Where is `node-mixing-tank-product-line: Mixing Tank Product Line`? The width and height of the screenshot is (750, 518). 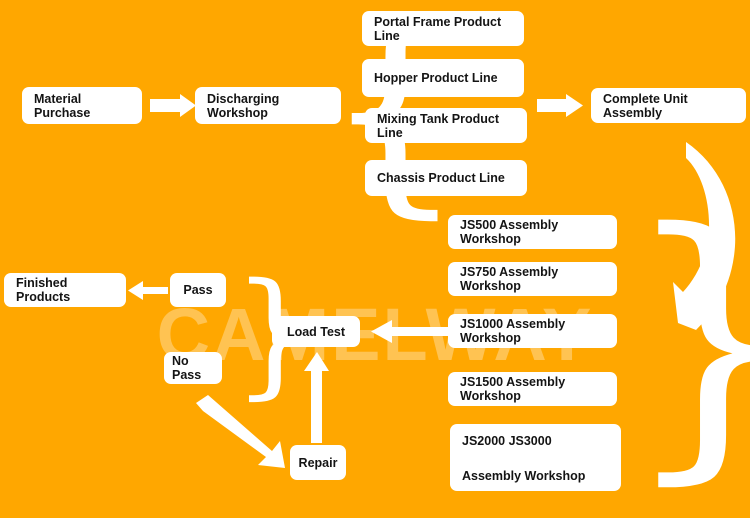
node-mixing-tank-product-line: Mixing Tank Product Line is located at coordinates (446, 125).